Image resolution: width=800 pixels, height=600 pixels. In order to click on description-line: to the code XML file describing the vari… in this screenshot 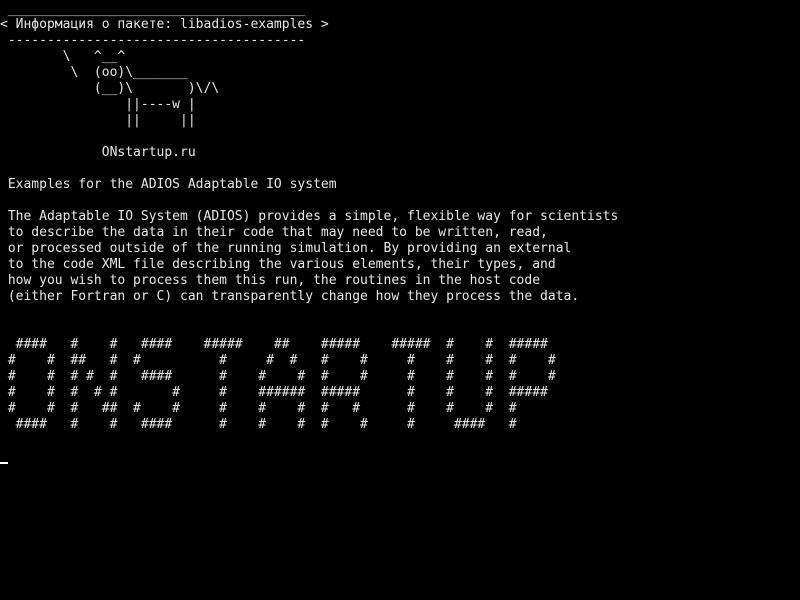, I will do `click(278, 264)`.